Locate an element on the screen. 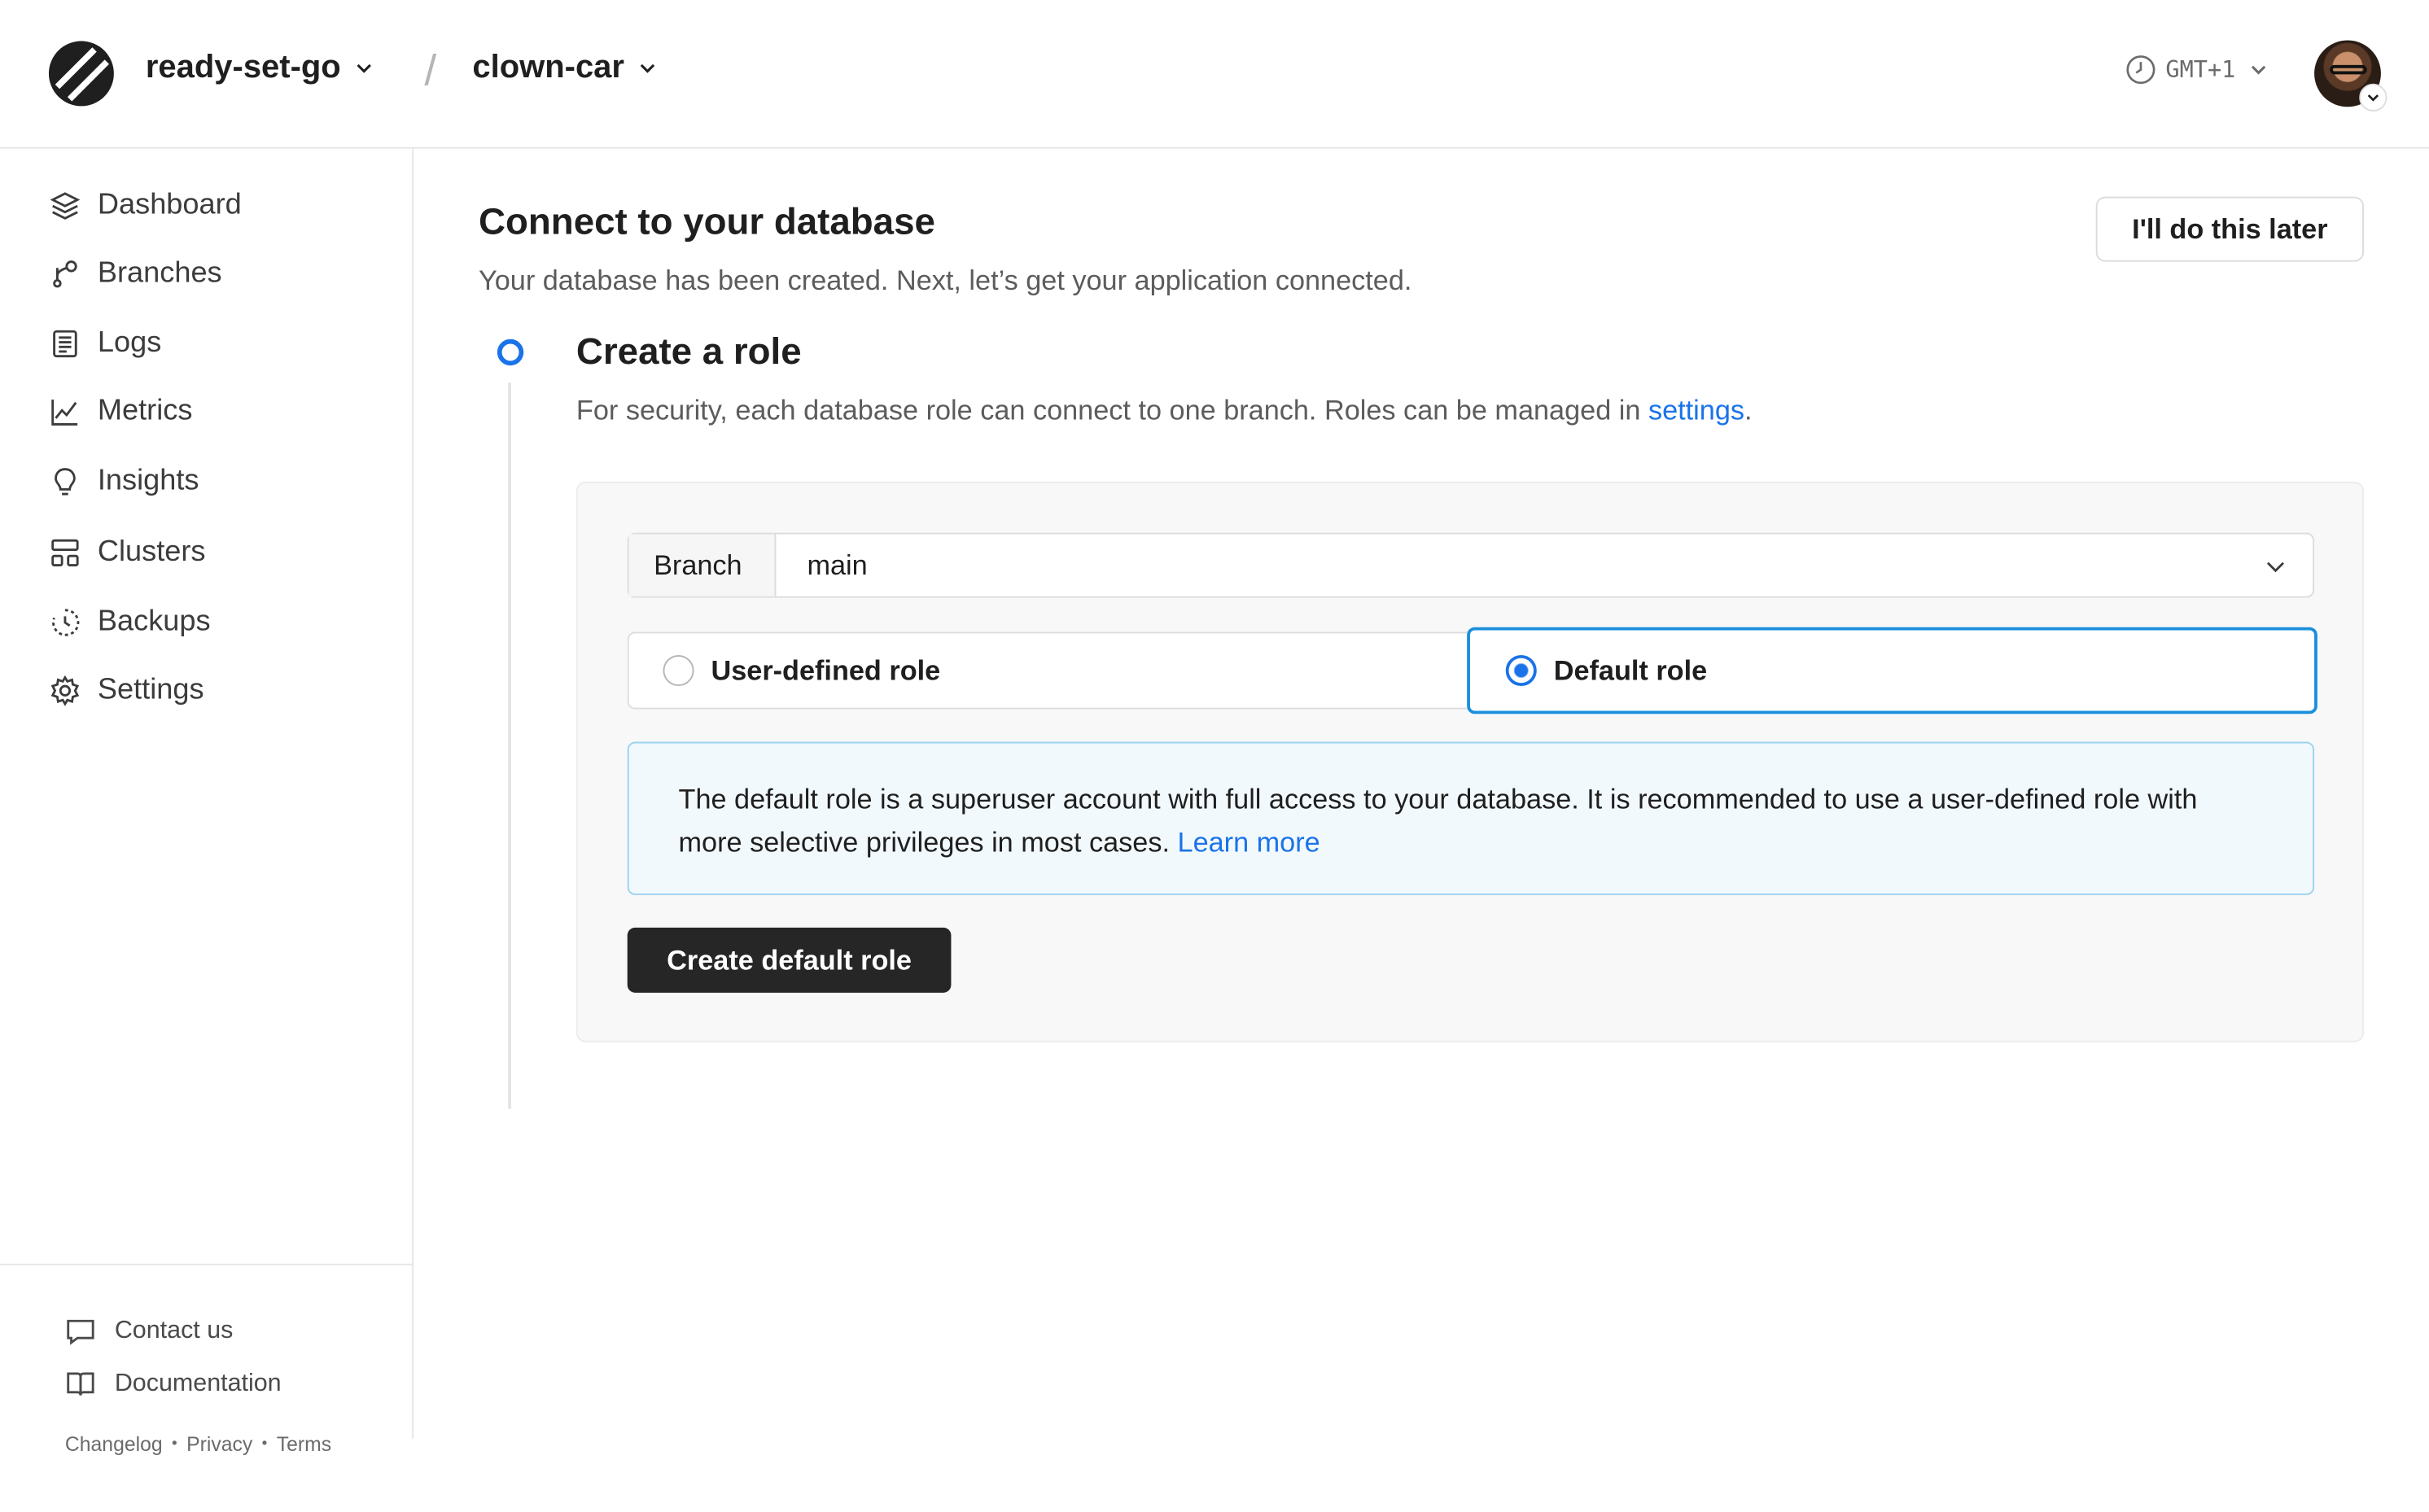 This screenshot has height=1512, width=2429. org-name: ready-set-go is located at coordinates (243, 67).